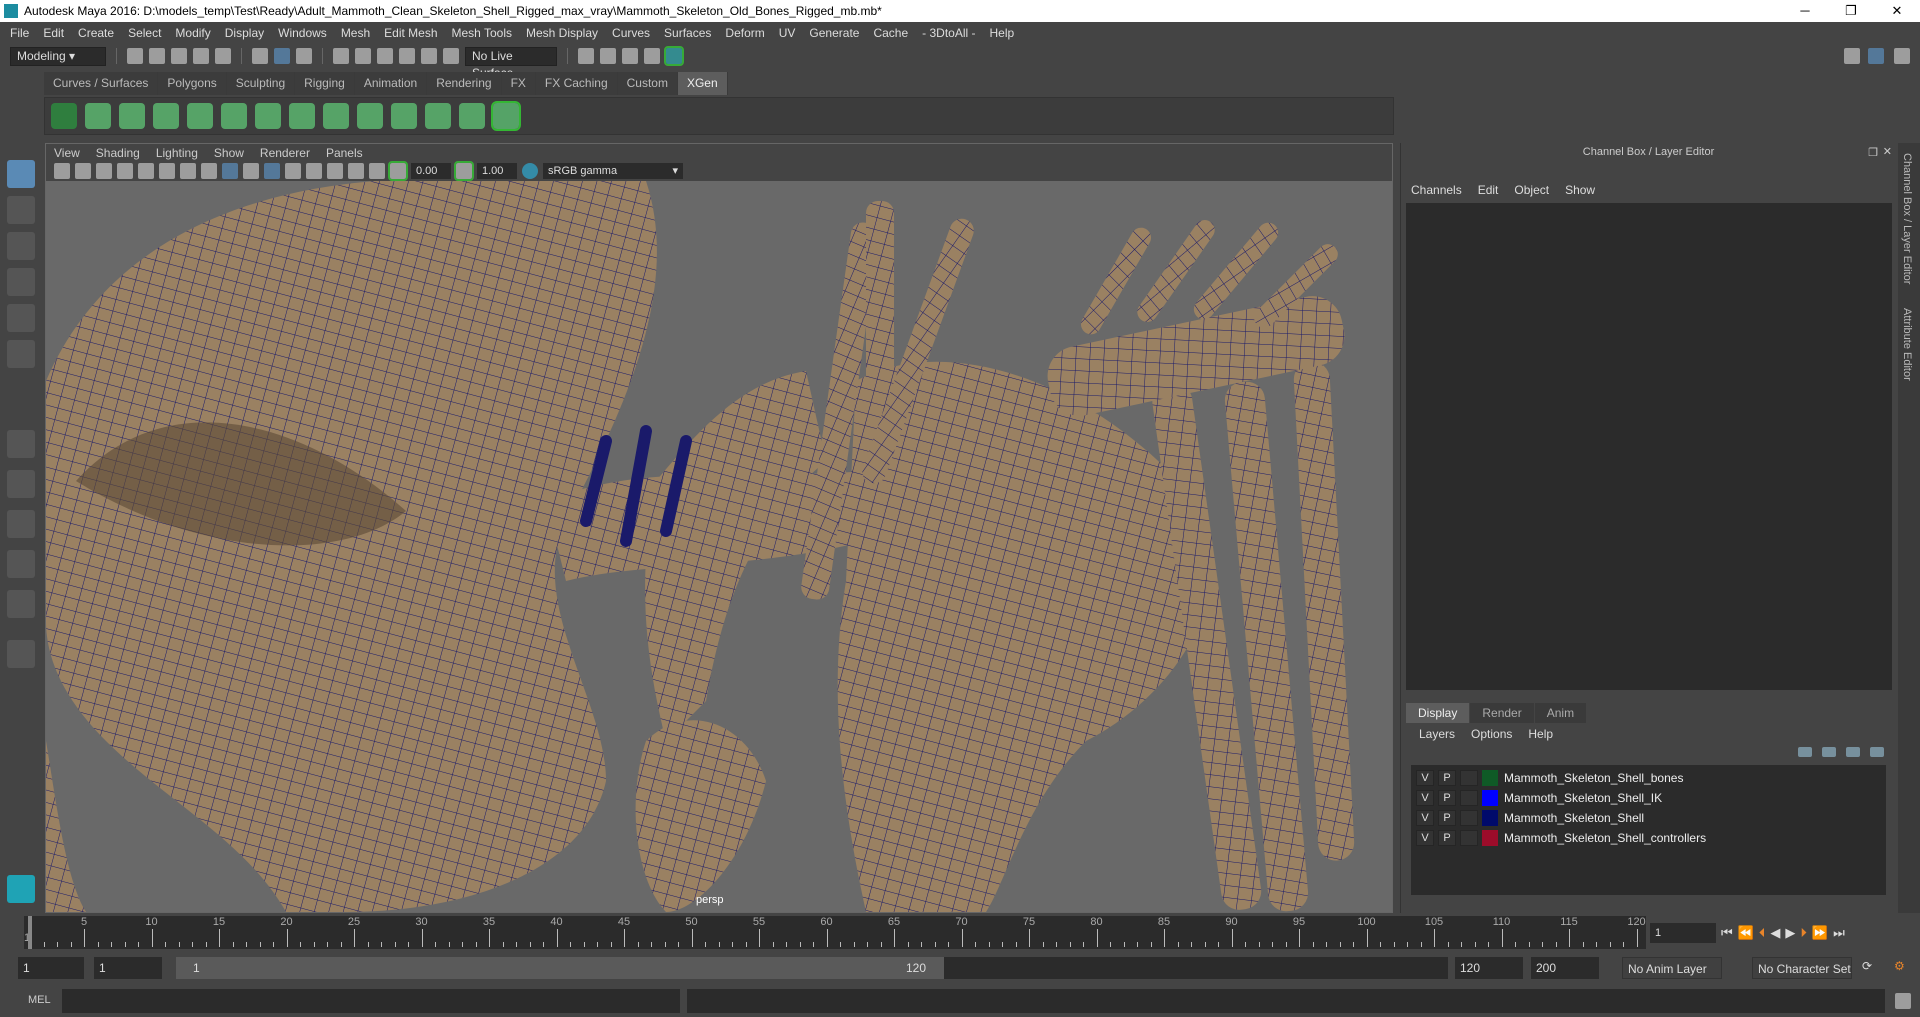 This screenshot has height=1017, width=1920. Describe the element at coordinates (188, 171) in the screenshot. I see `resolution-gate-icon` at that location.